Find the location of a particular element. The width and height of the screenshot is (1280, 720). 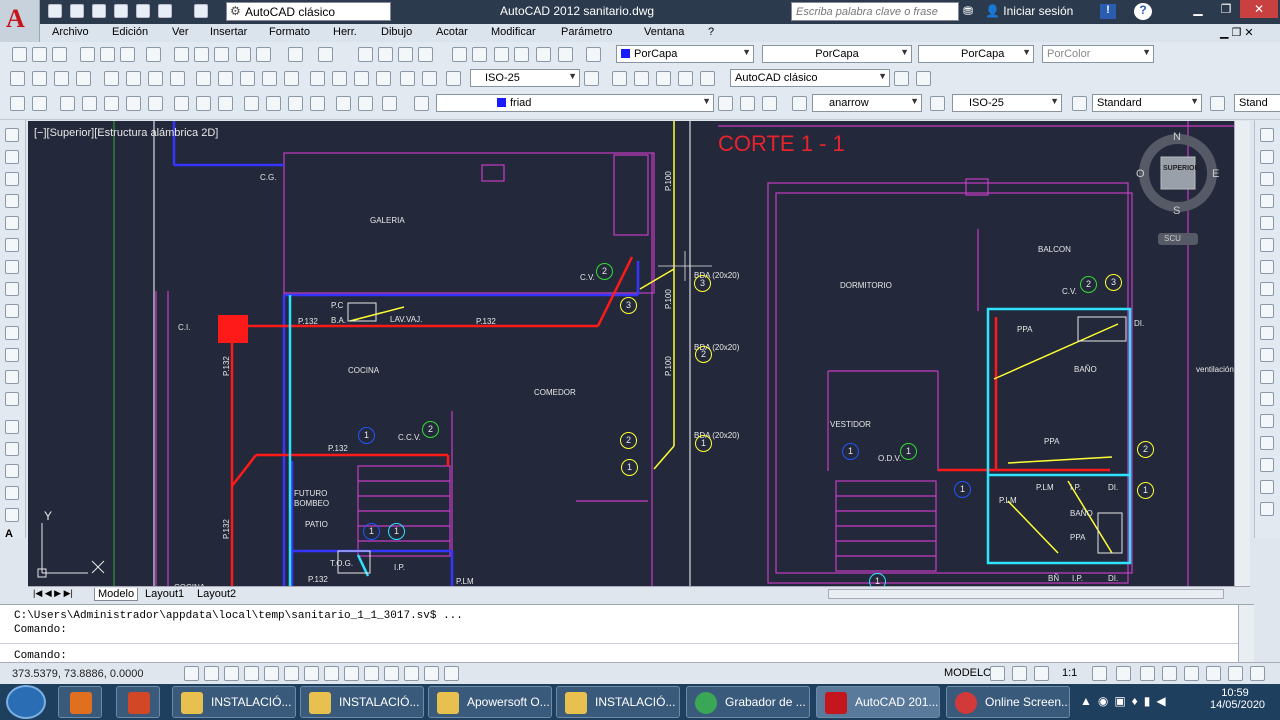

restore-button: ❐ is located at coordinates (1226, 9).